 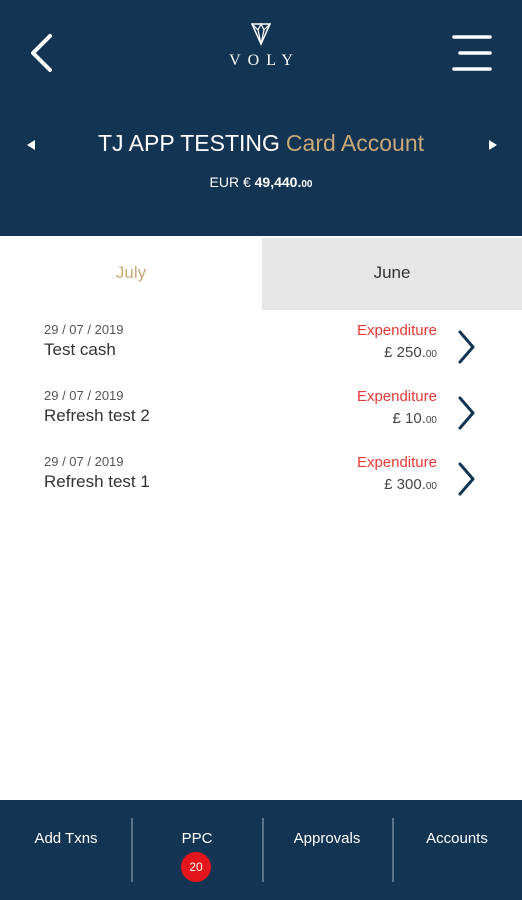 I want to click on account-balance: EUR € 49,440.00, so click(x=261, y=182).